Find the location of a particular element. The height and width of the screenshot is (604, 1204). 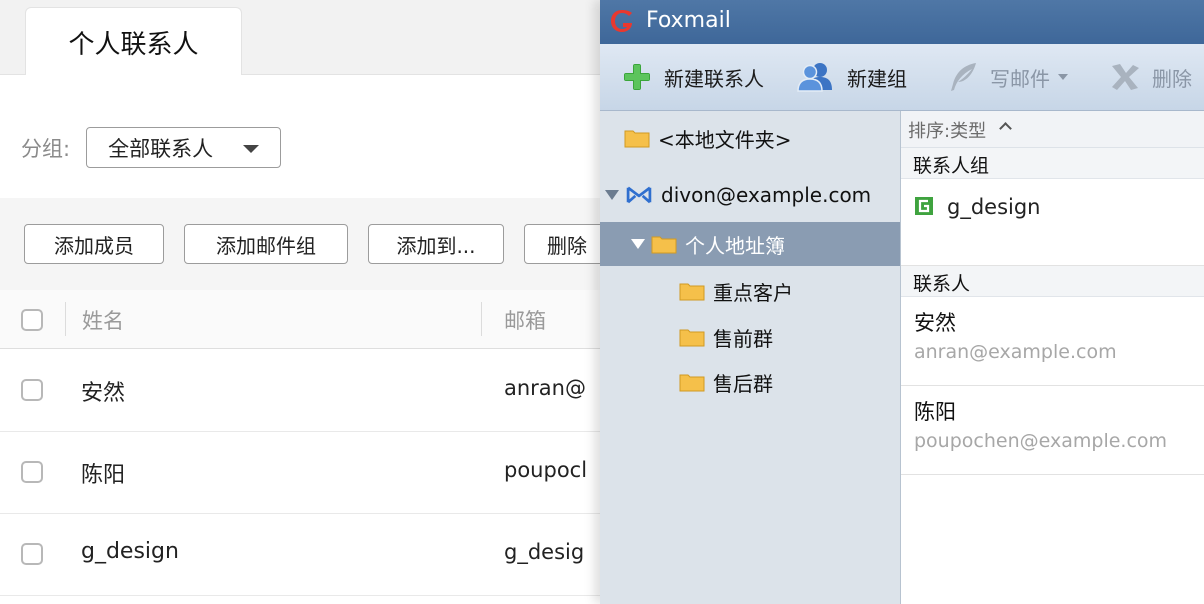

contacts-section-header: 联系人 is located at coordinates (1052, 281).